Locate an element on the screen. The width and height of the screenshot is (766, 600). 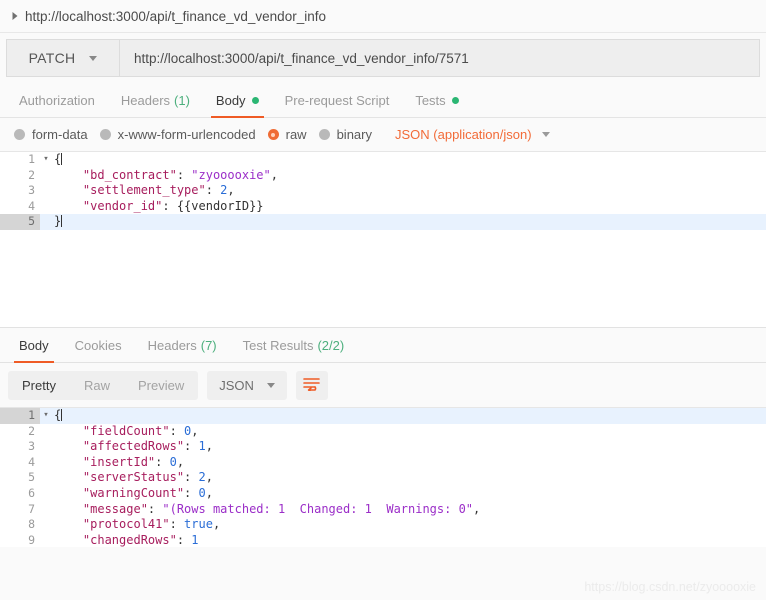
request-tab-authorization: Authorization is located at coordinates (57, 100).